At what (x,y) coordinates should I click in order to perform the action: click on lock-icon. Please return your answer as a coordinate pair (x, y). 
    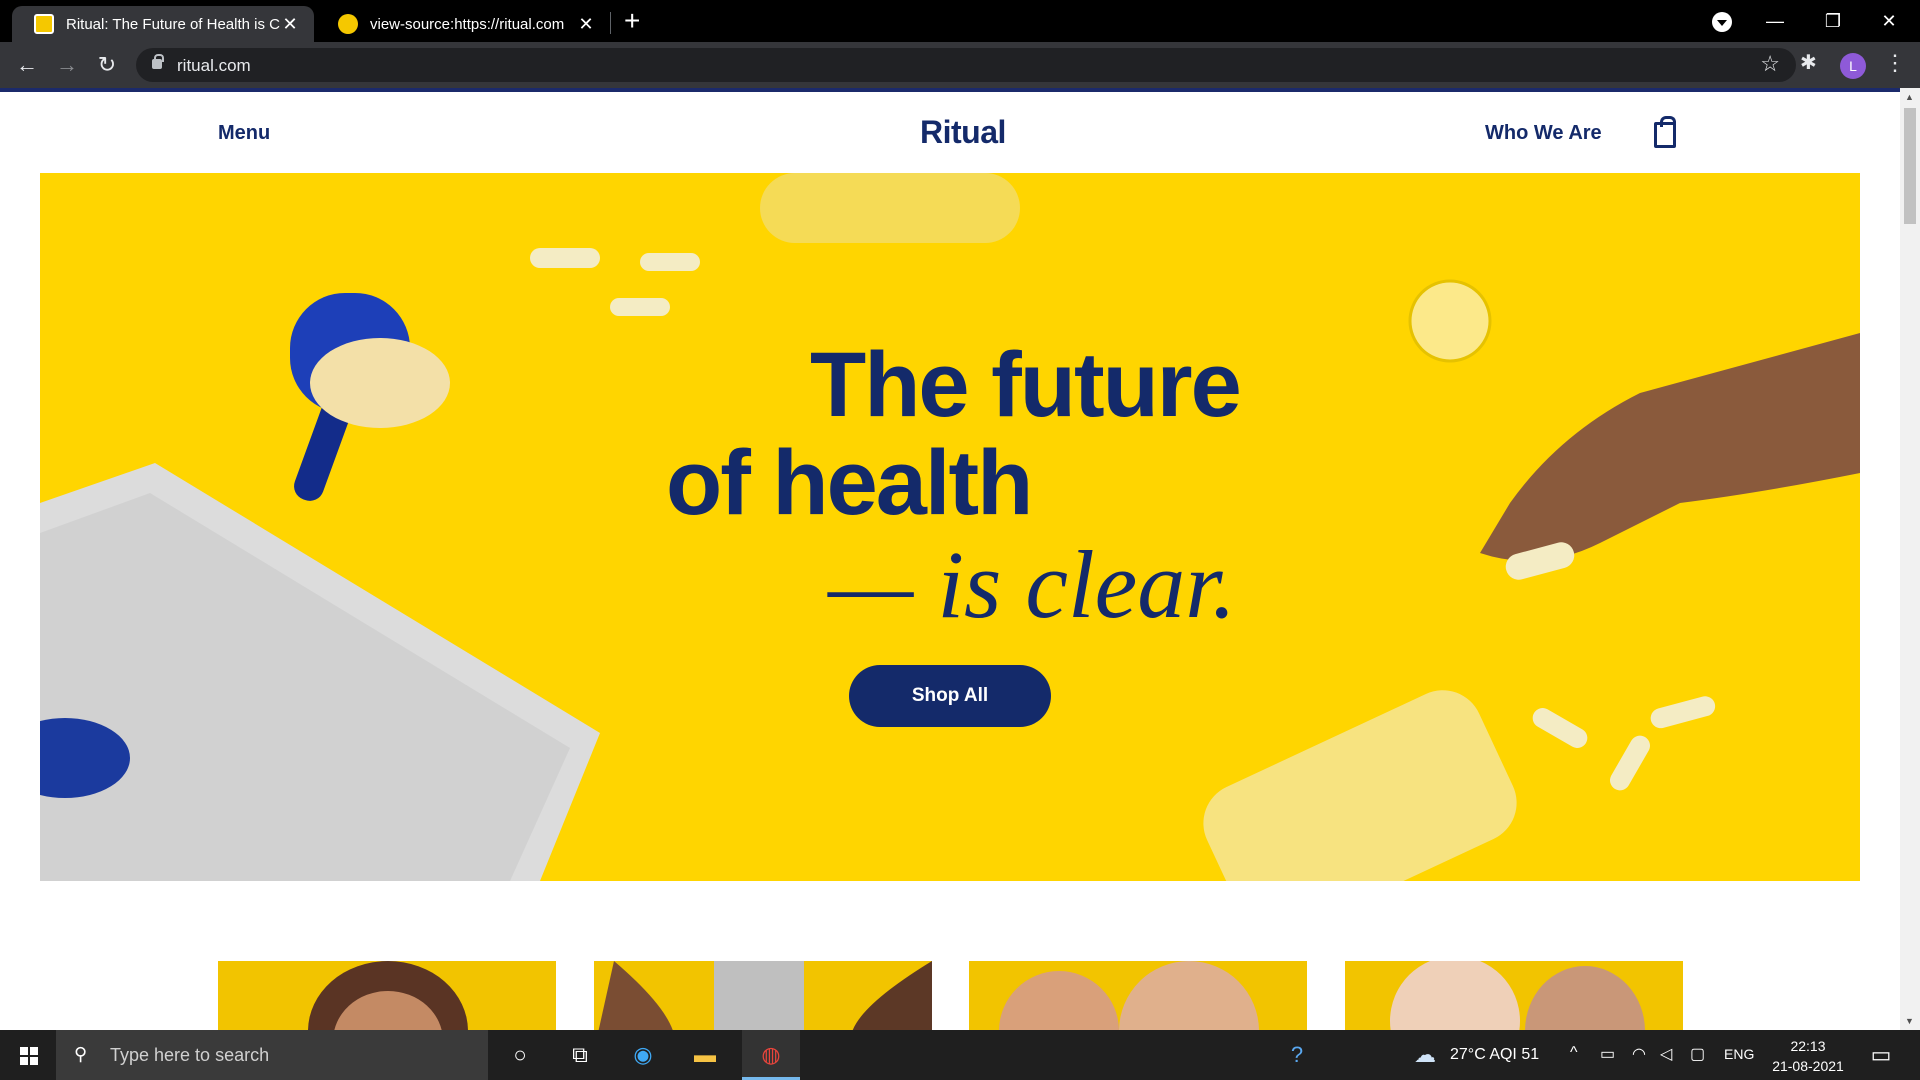
    Looking at the image, I should click on (158, 61).